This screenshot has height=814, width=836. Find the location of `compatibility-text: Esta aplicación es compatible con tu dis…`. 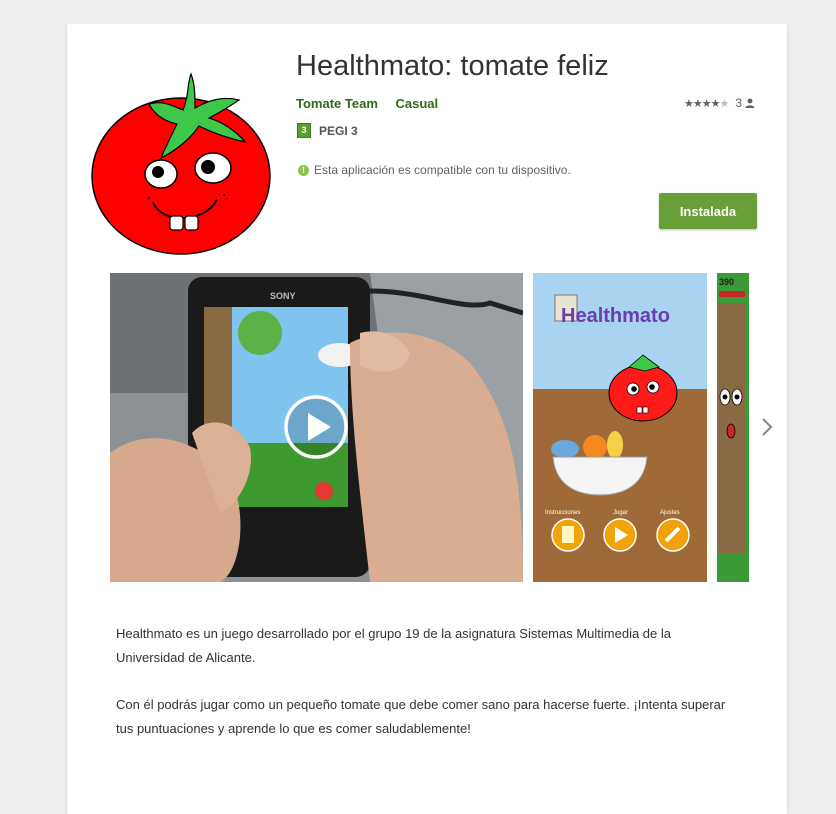

compatibility-text: Esta aplicación es compatible con tu dis… is located at coordinates (442, 170).